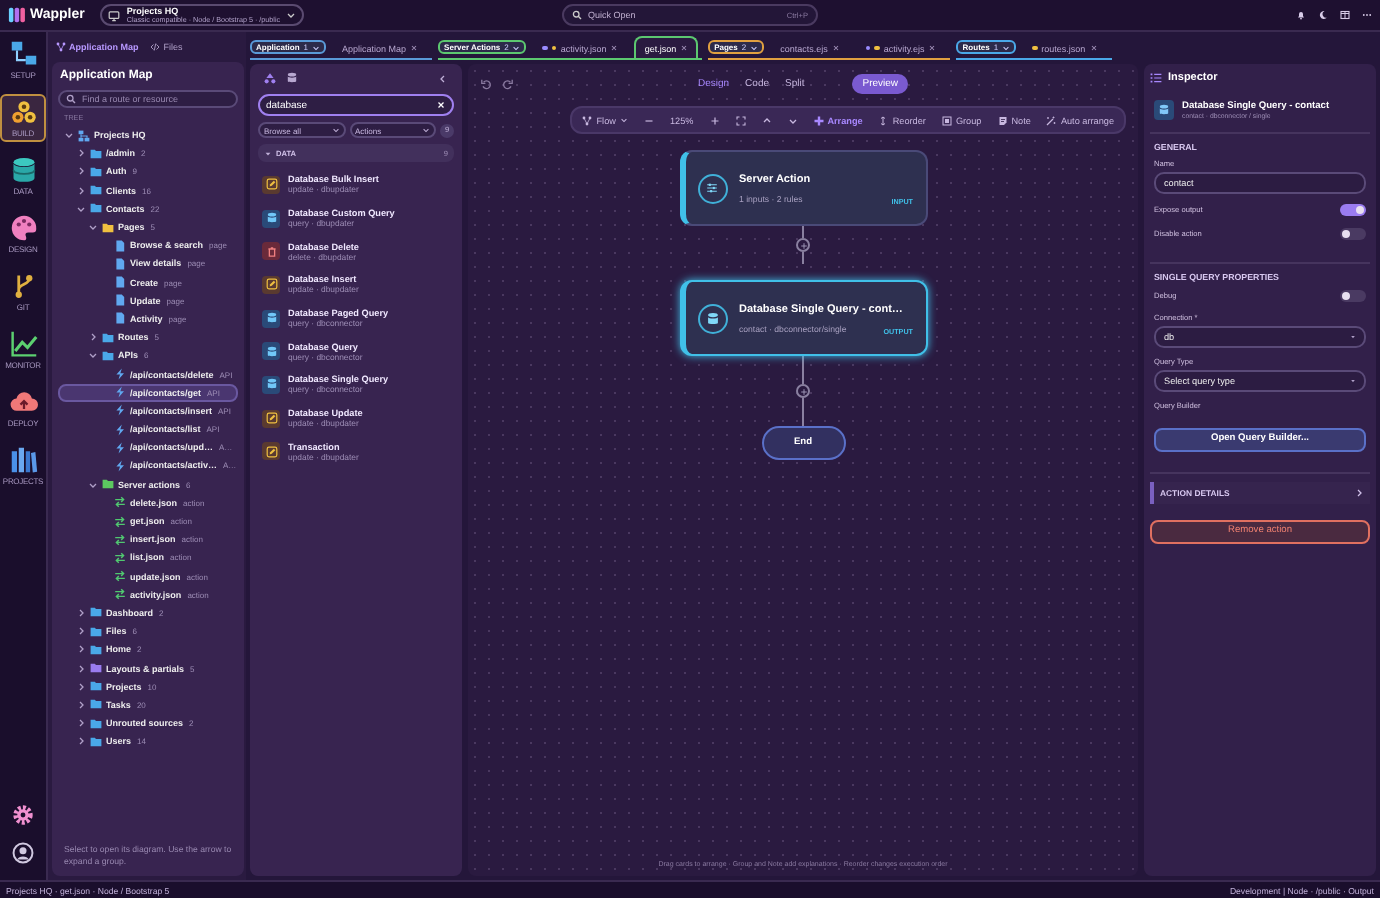 This screenshot has width=1380, height=898. Describe the element at coordinates (61, 46) in the screenshot. I see `sitemap-icon` at that location.